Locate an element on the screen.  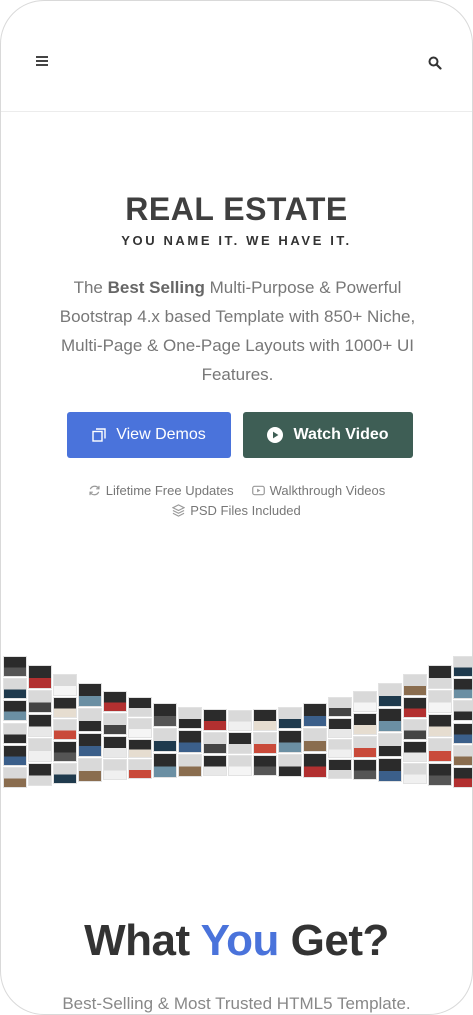
title-accent: You is located at coordinates (240, 940).